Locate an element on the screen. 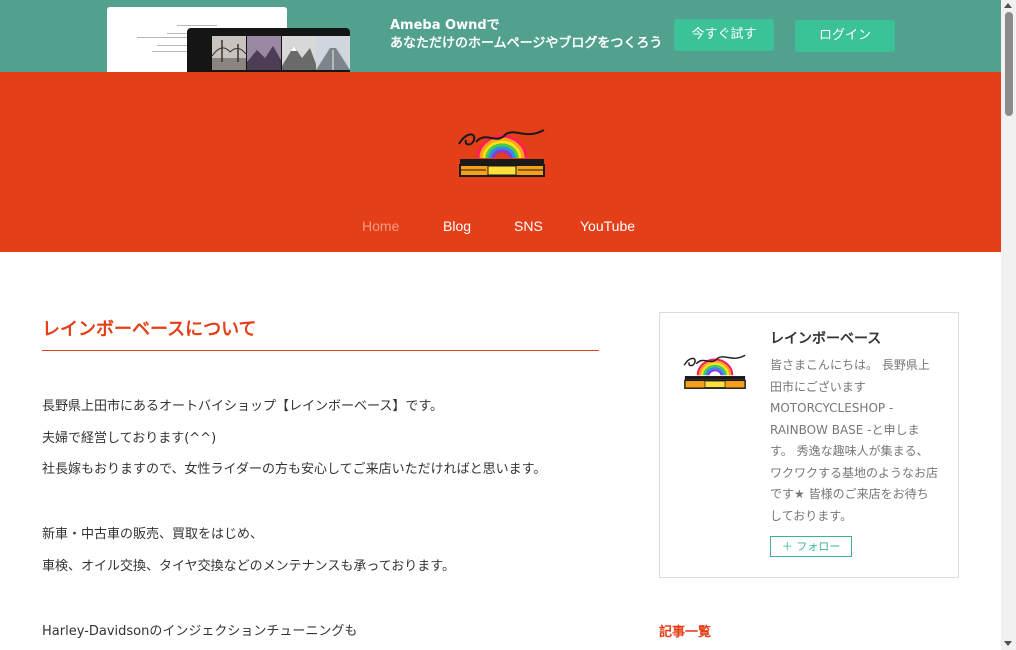 This screenshot has width=1016, height=650. article-paragraph: 夫婦で経営しております(^^) is located at coordinates (129, 438).